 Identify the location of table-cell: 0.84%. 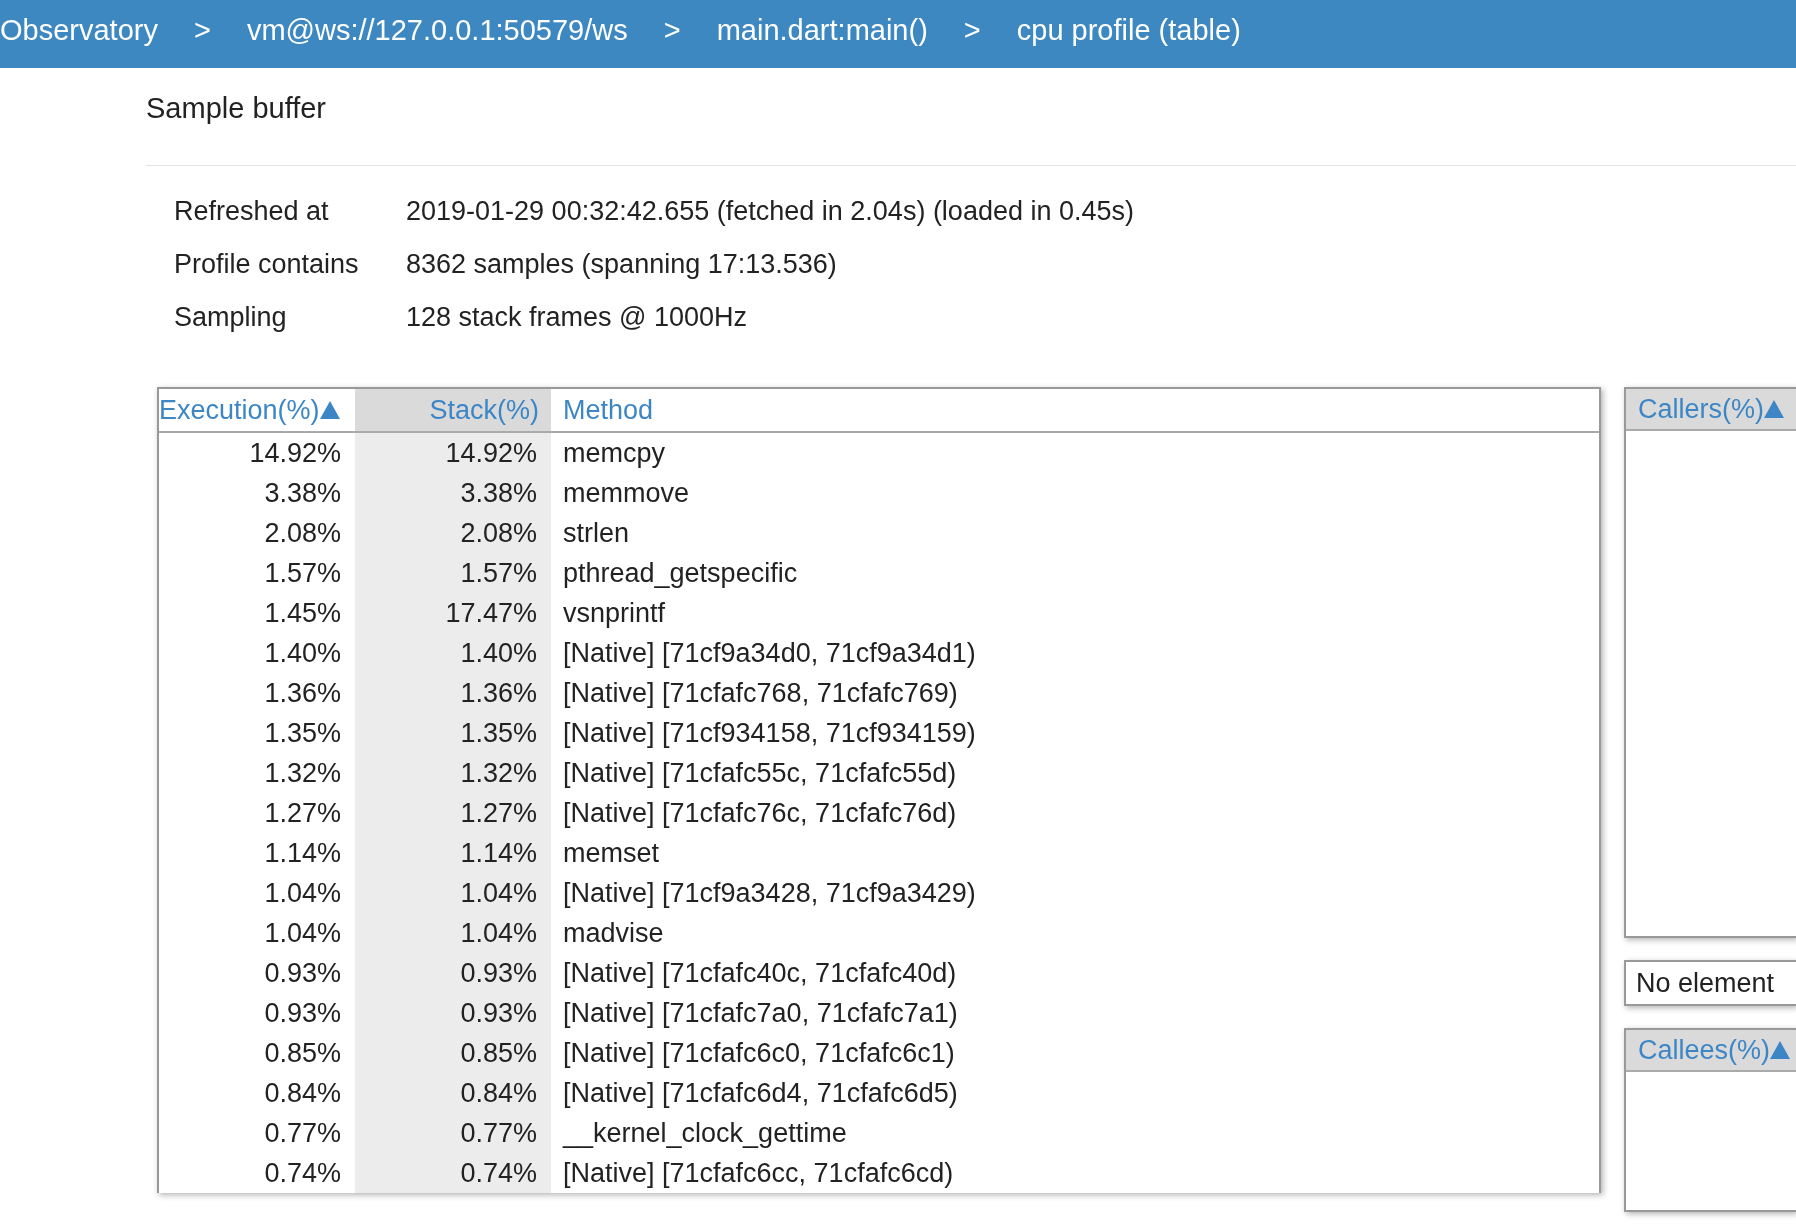
(453, 1093).